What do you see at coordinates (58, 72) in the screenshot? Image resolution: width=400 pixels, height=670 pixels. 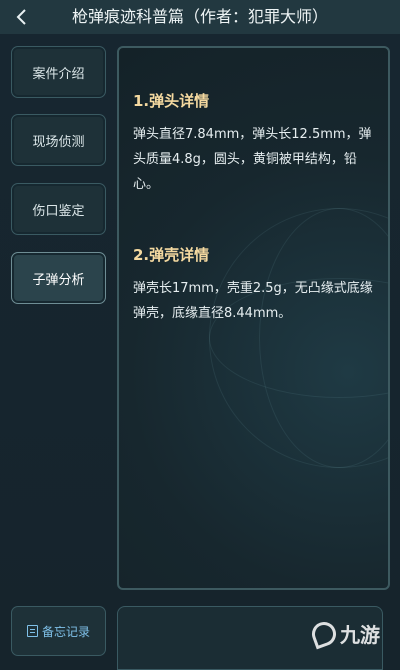 I see `tab-case-intro: 案件介绍` at bounding box center [58, 72].